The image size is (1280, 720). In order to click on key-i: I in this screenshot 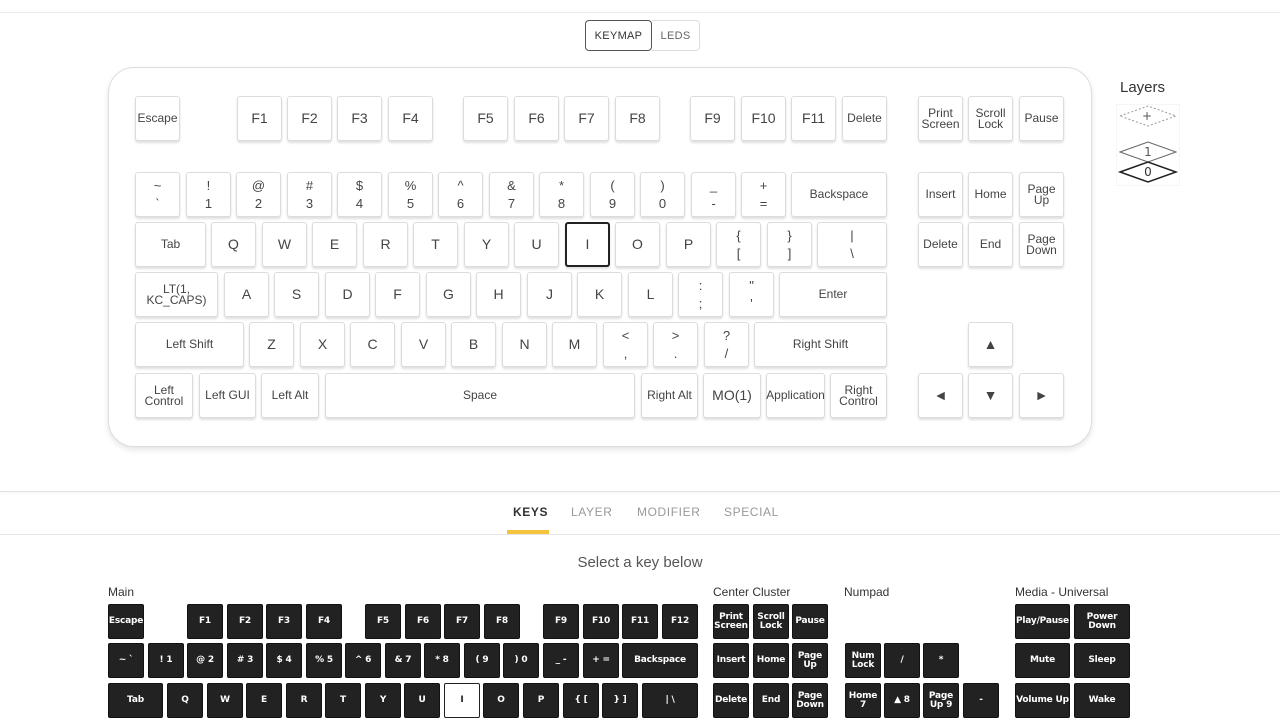, I will do `click(587, 244)`.